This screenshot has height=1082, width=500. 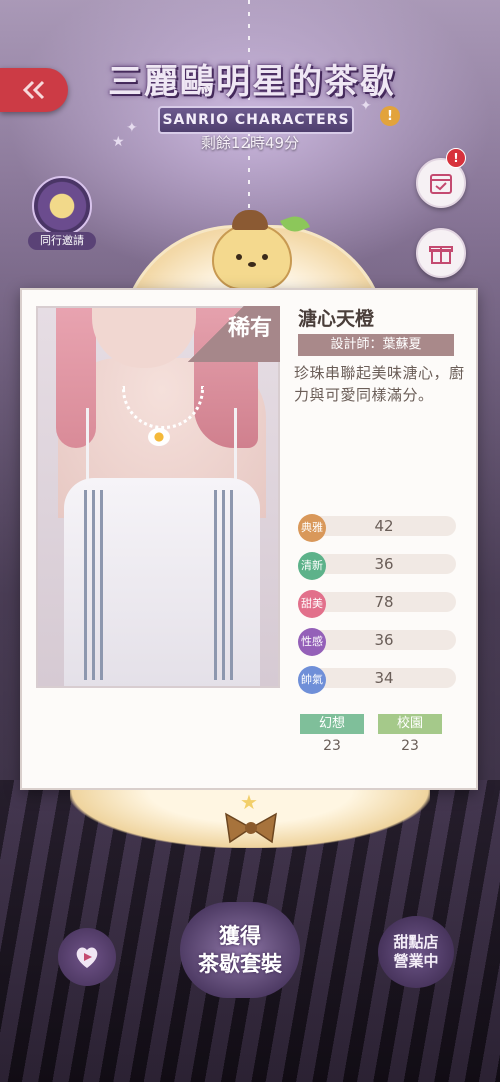 I want to click on stat-fresh-icon: 清新, so click(x=312, y=566).